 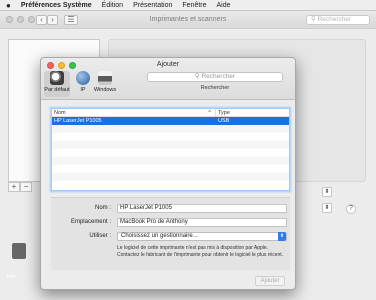 I want to click on windows-printer-icon, so click(x=105, y=78).